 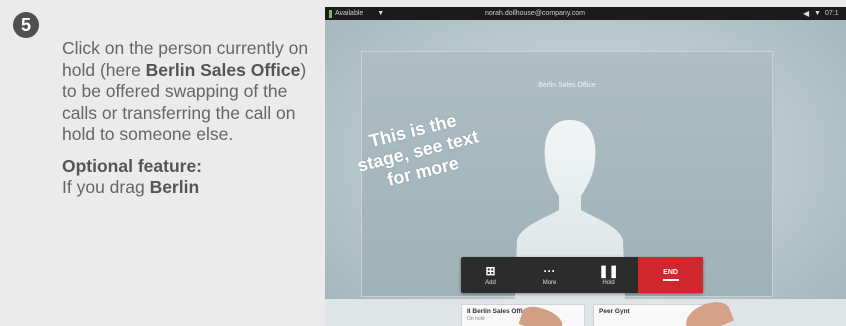 I want to click on optional-feature: Optional feature: If you drag Berlin, so click(x=187, y=177).